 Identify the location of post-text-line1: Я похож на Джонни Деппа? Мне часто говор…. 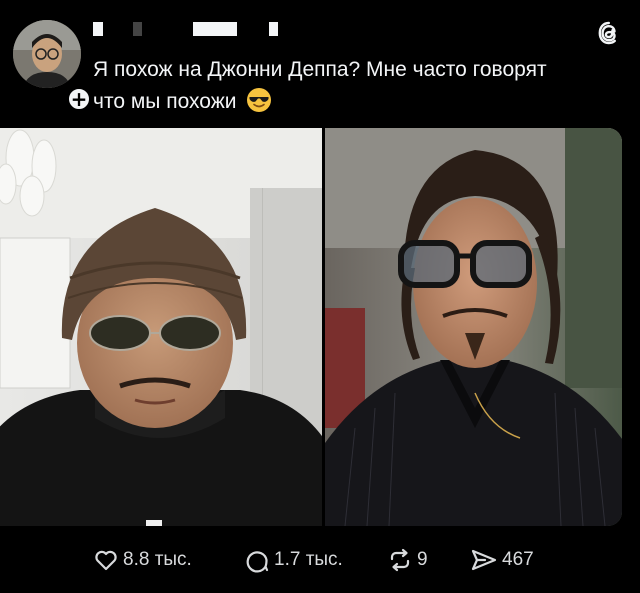
(320, 69).